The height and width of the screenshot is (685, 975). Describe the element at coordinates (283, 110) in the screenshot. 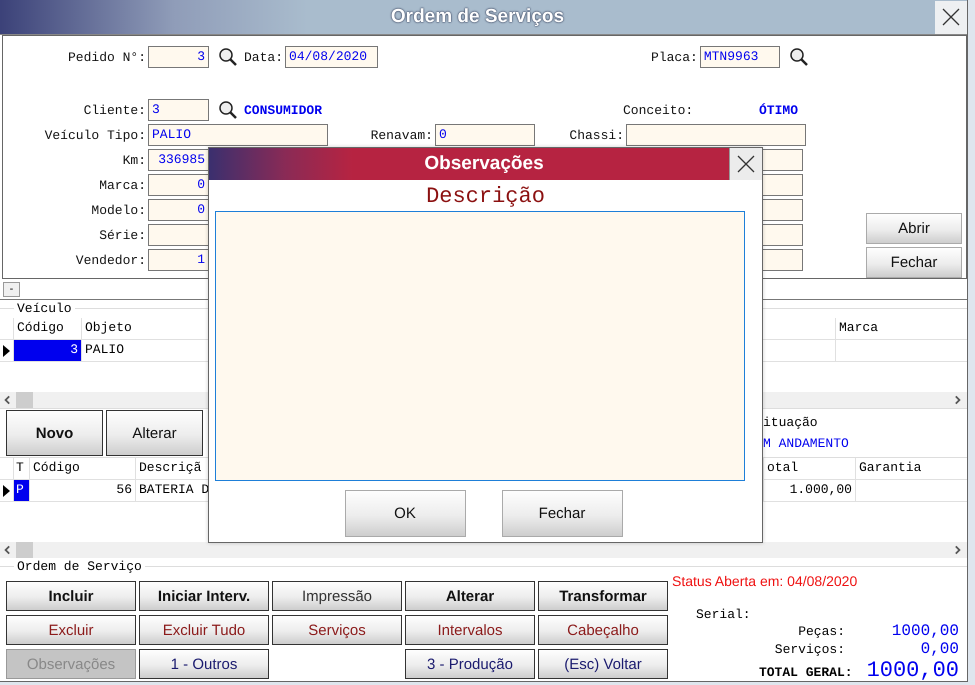

I see `client-name: CONSUMIDOR` at that location.